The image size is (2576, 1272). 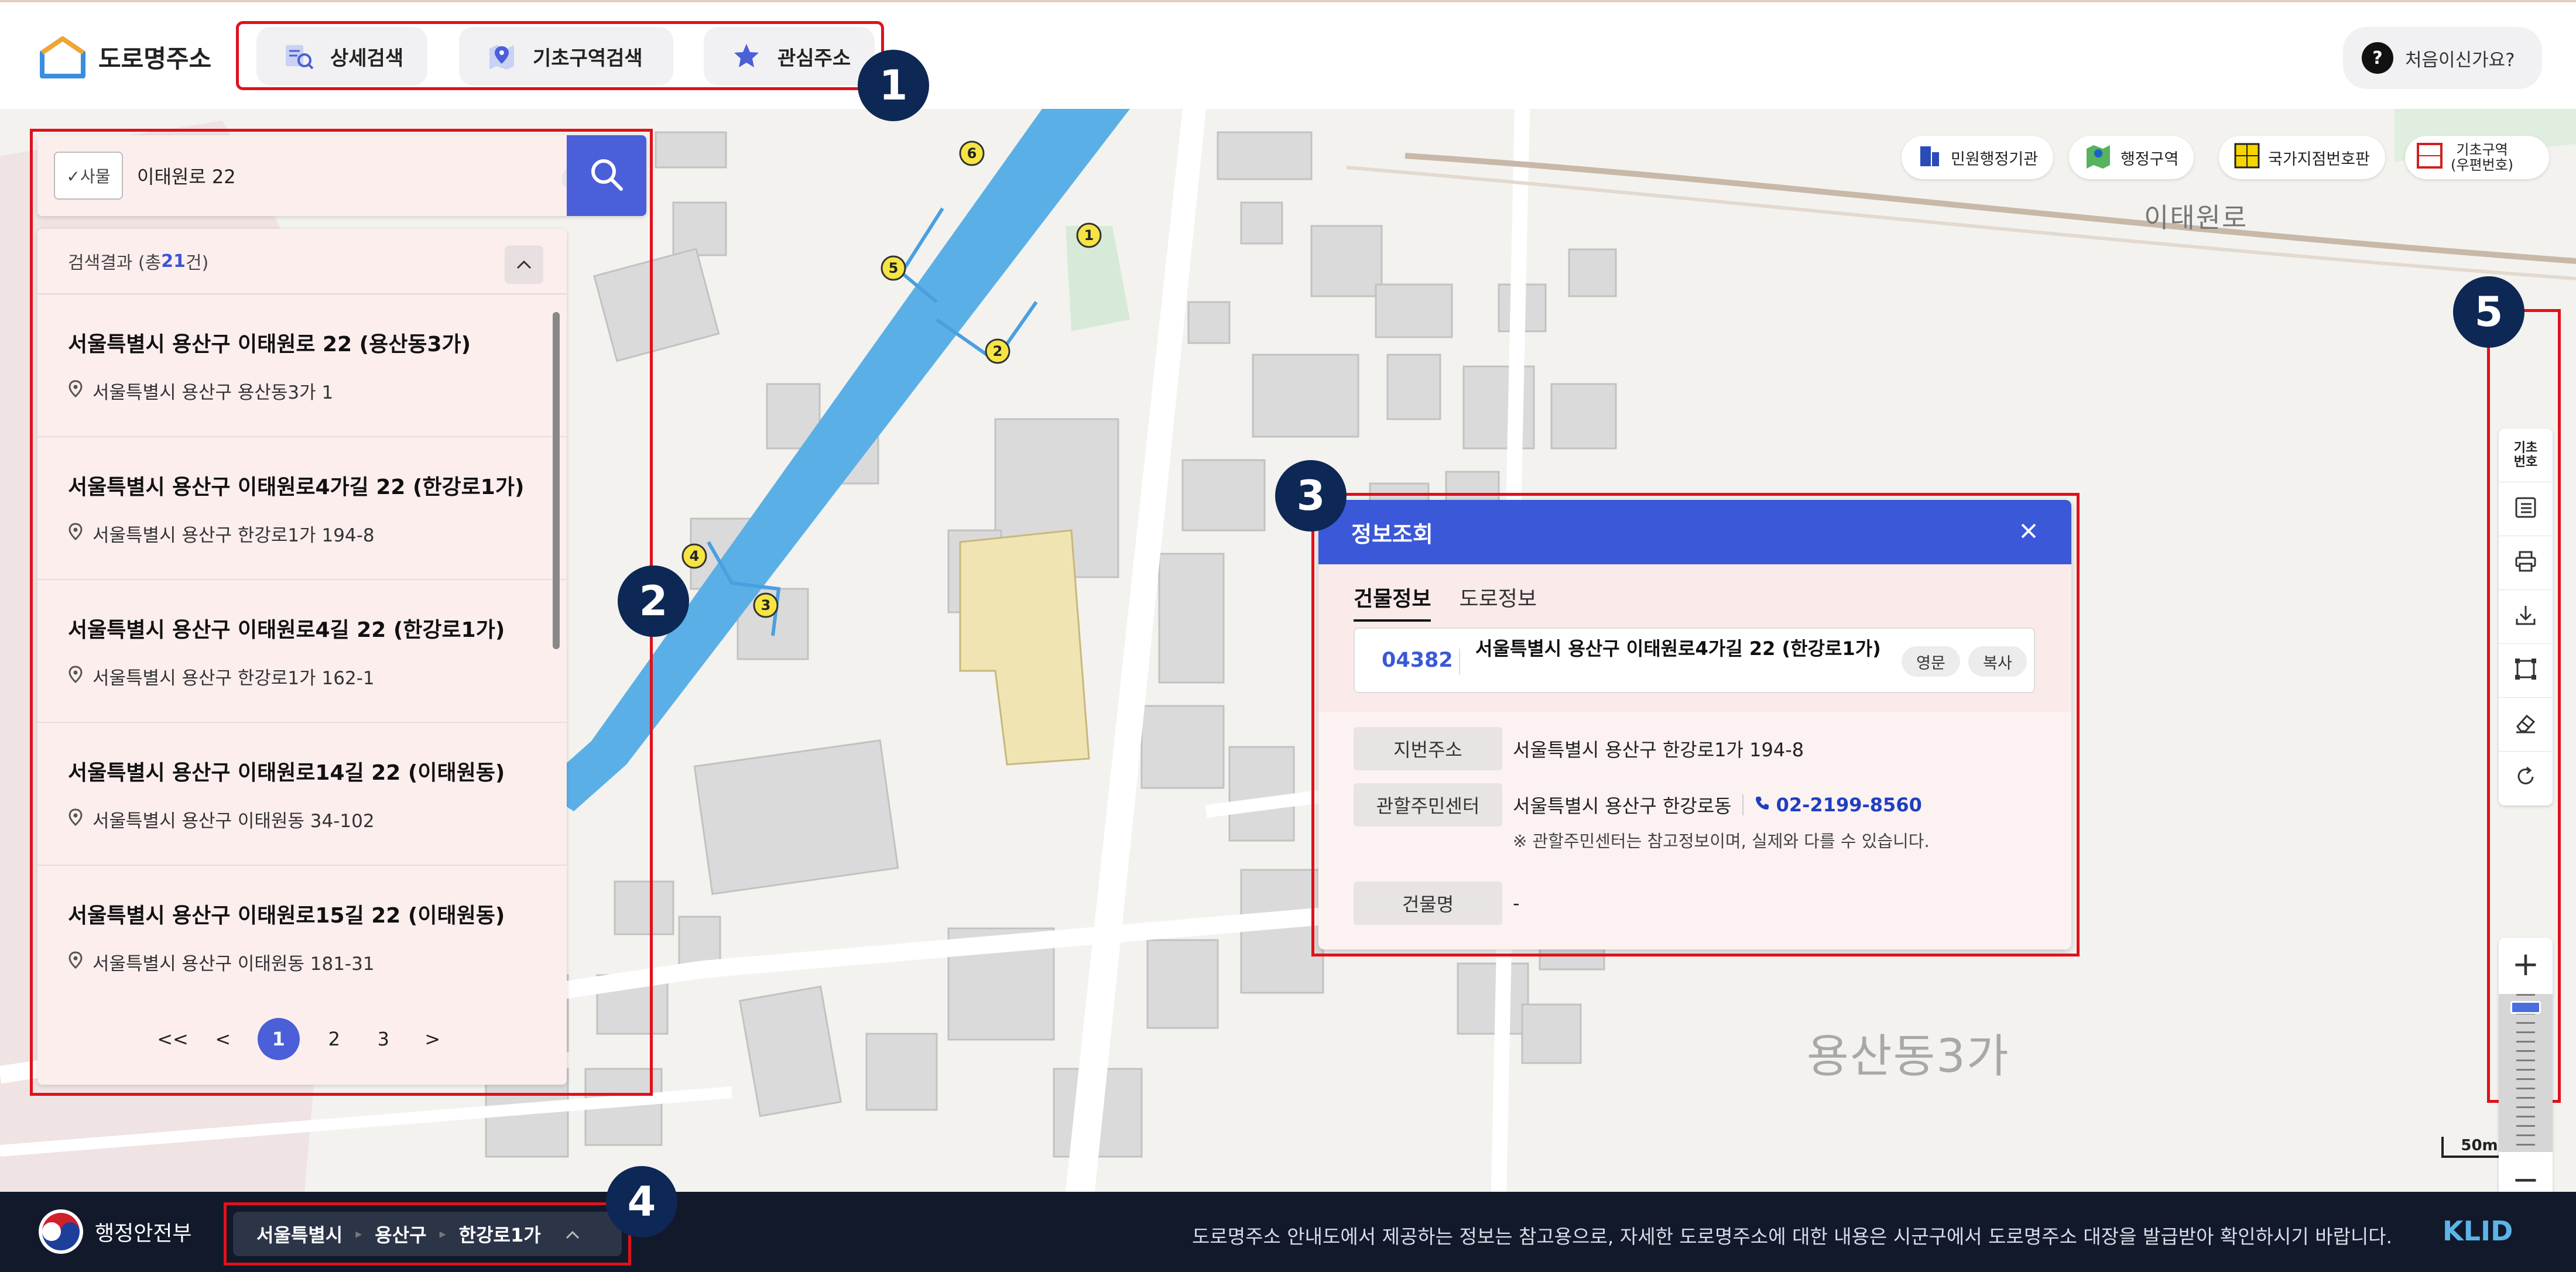 I want to click on grid-sign-icon, so click(x=2247, y=158).